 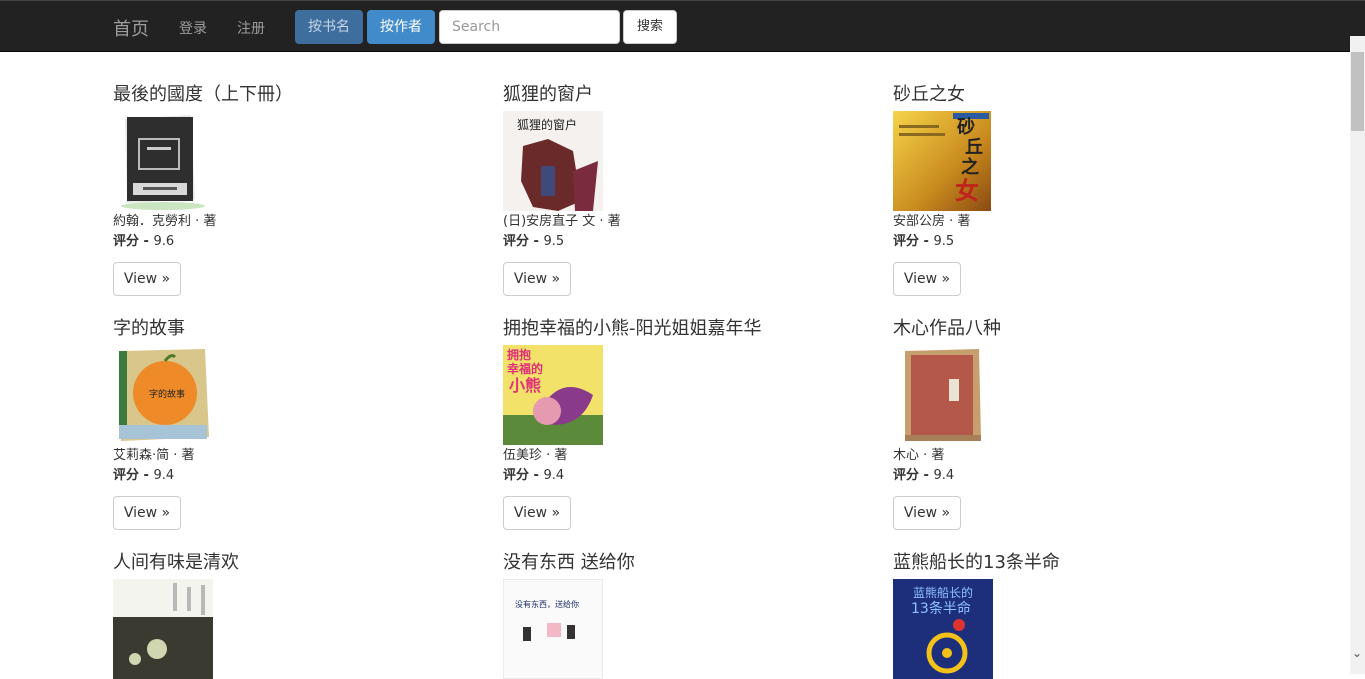 I want to click on svg-text: 13条半命, so click(x=941, y=608).